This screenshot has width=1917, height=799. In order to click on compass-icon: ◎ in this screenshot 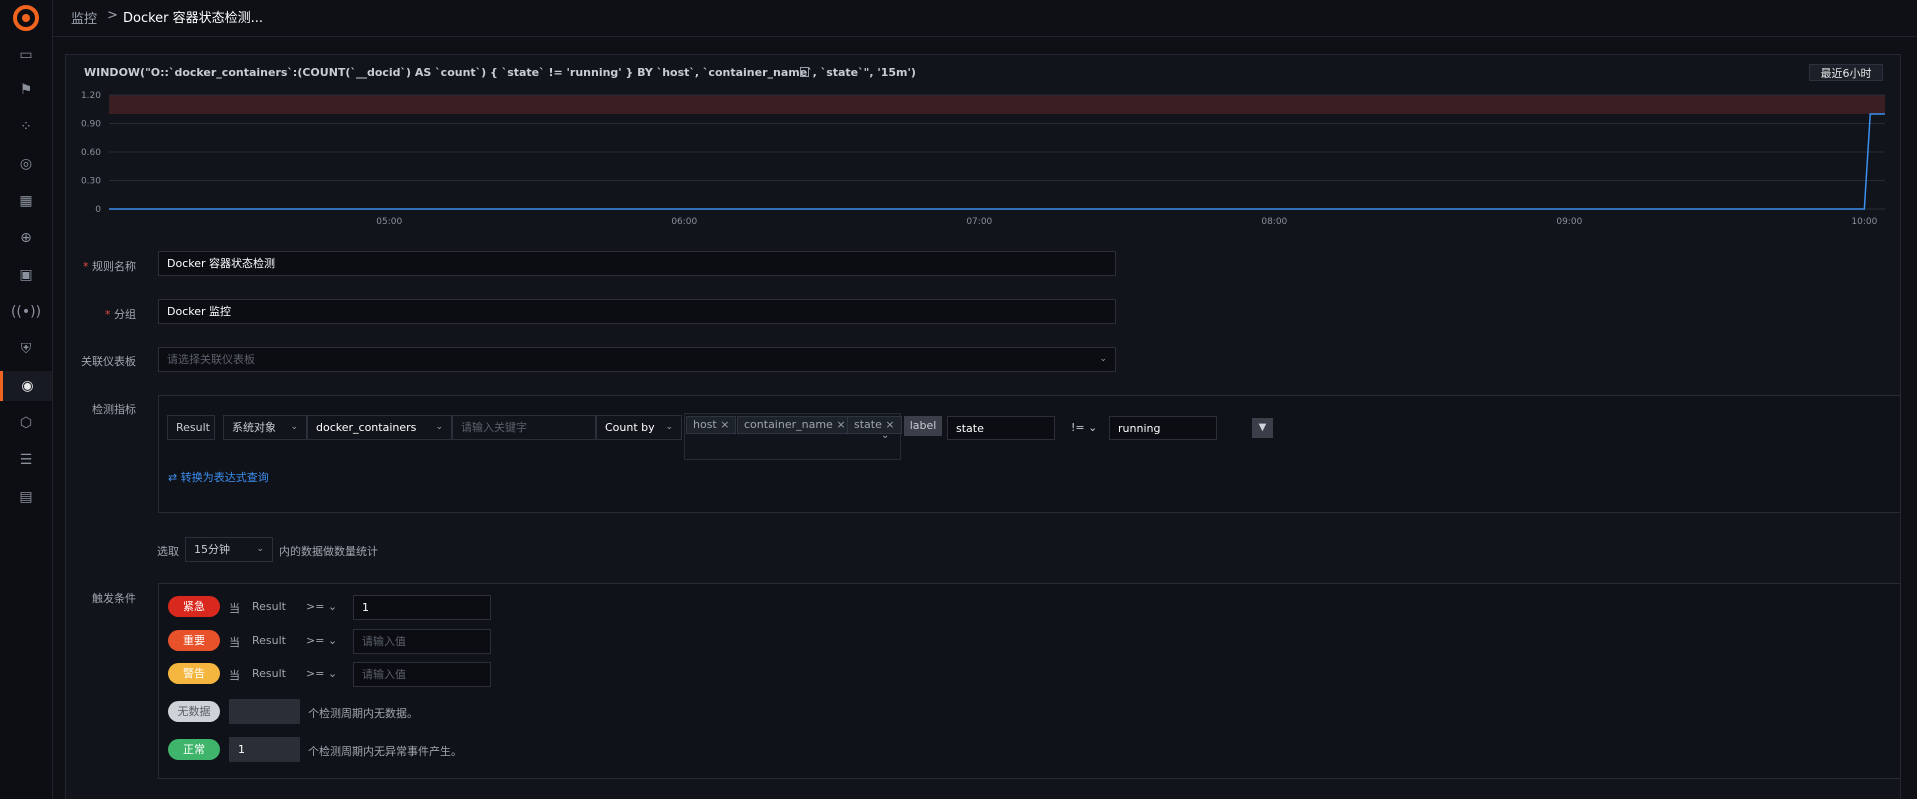, I will do `click(26, 164)`.